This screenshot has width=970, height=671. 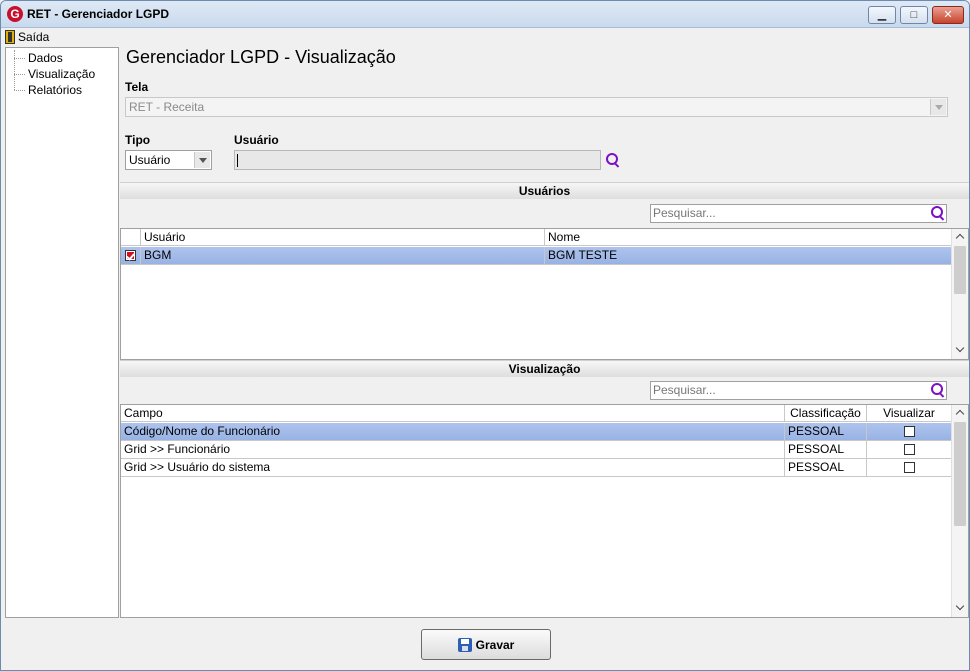 I want to click on save-disk-icon, so click(x=464, y=644).